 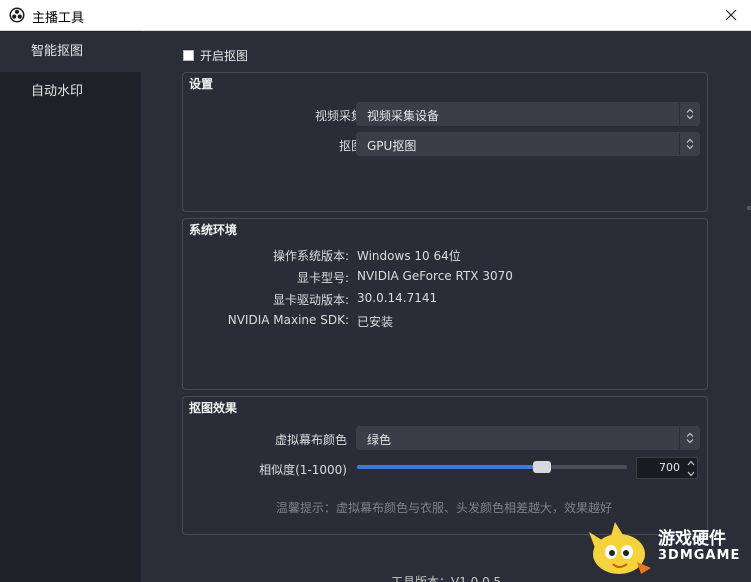 I want to click on sidebar-item-smart-matting: 智能抠图, so click(x=70, y=52).